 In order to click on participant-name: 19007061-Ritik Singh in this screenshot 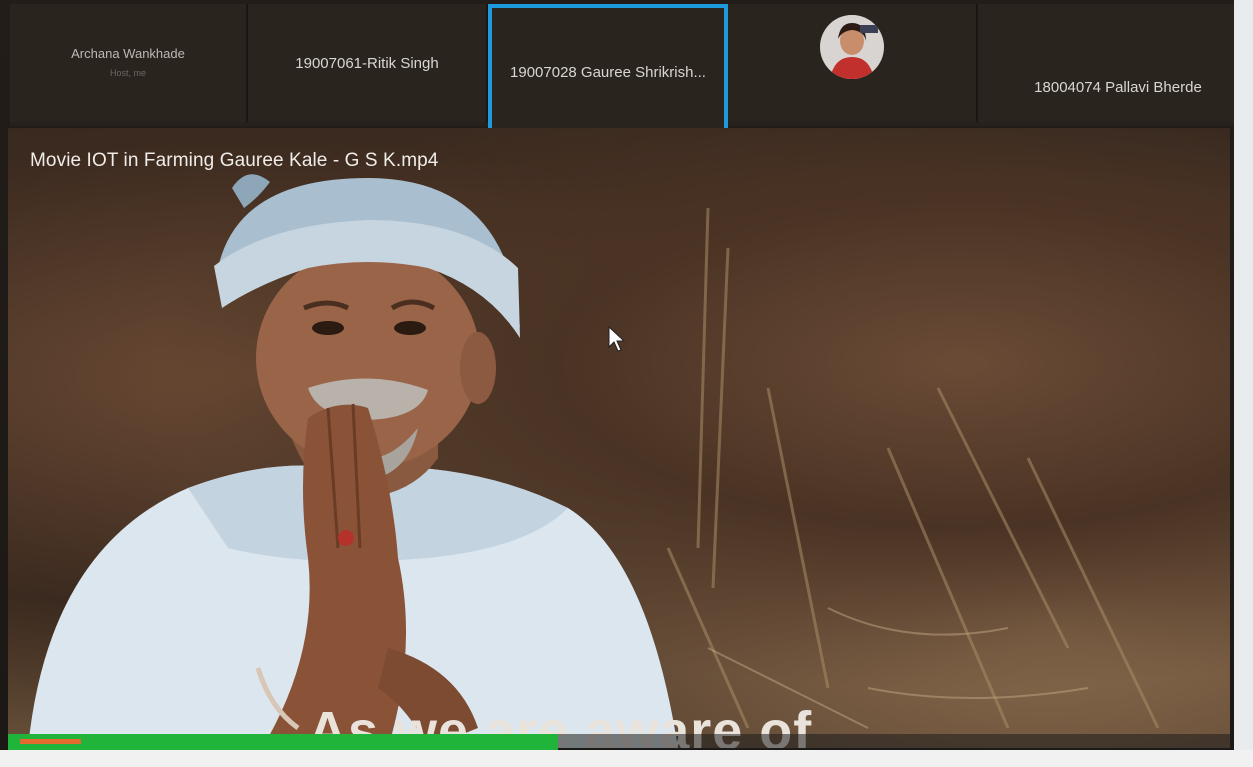, I will do `click(367, 63)`.